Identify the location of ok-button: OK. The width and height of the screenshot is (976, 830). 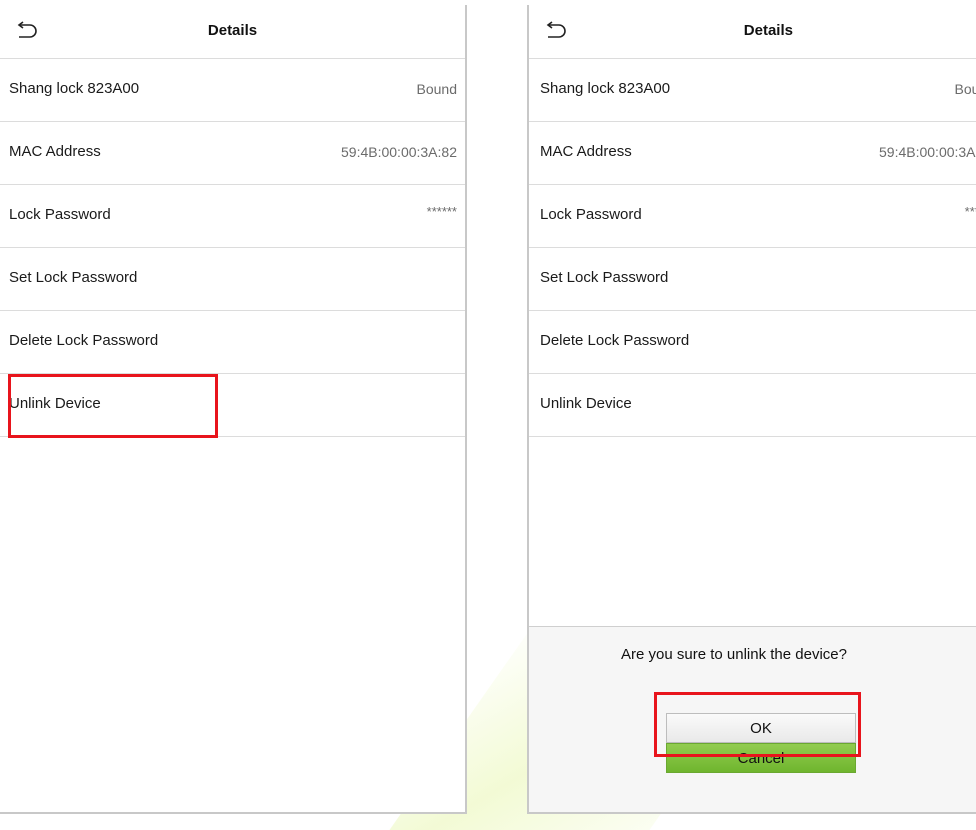
(761, 728).